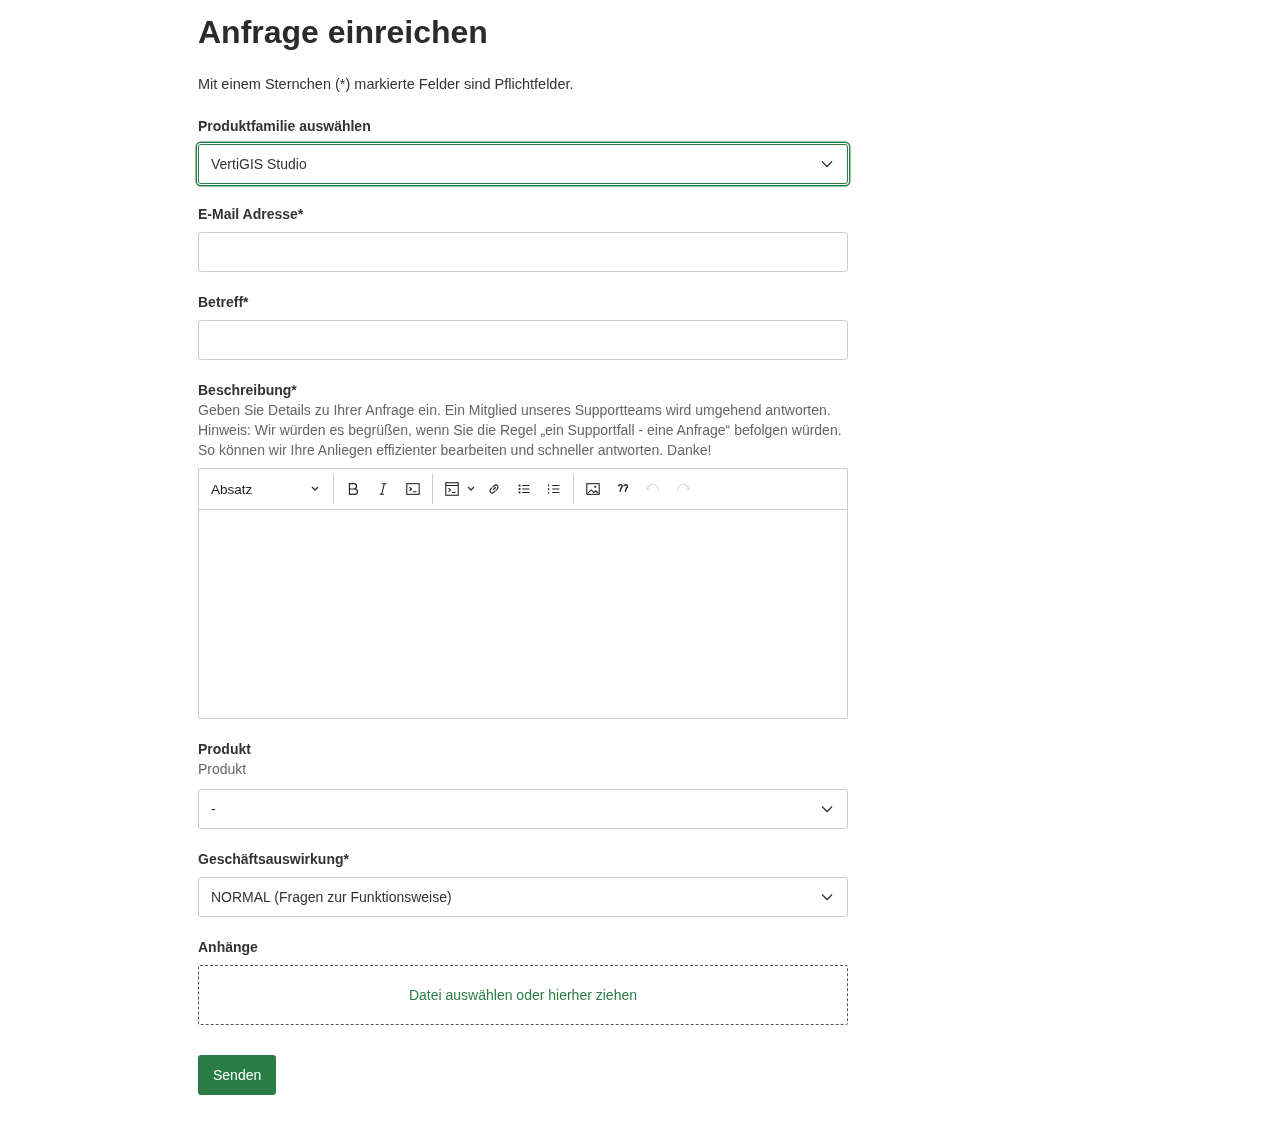 The width and height of the screenshot is (1272, 1129). Describe the element at coordinates (251, 214) in the screenshot. I see `field-label: E-Mail Adresse*` at that location.